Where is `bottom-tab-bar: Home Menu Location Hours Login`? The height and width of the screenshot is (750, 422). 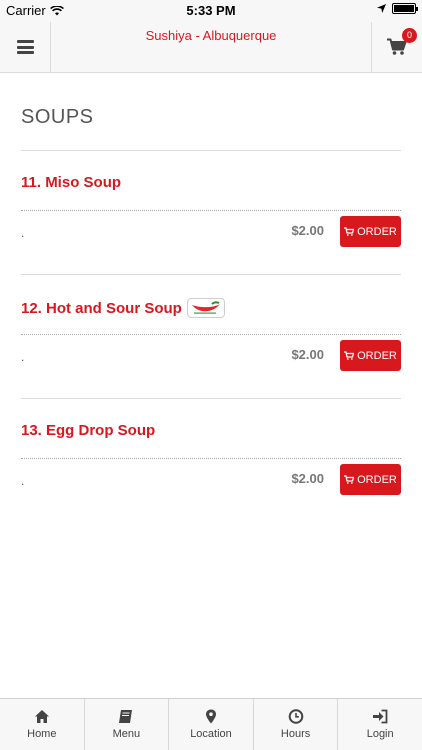
bottom-tab-bar: Home Menu Location Hours Login is located at coordinates (211, 724).